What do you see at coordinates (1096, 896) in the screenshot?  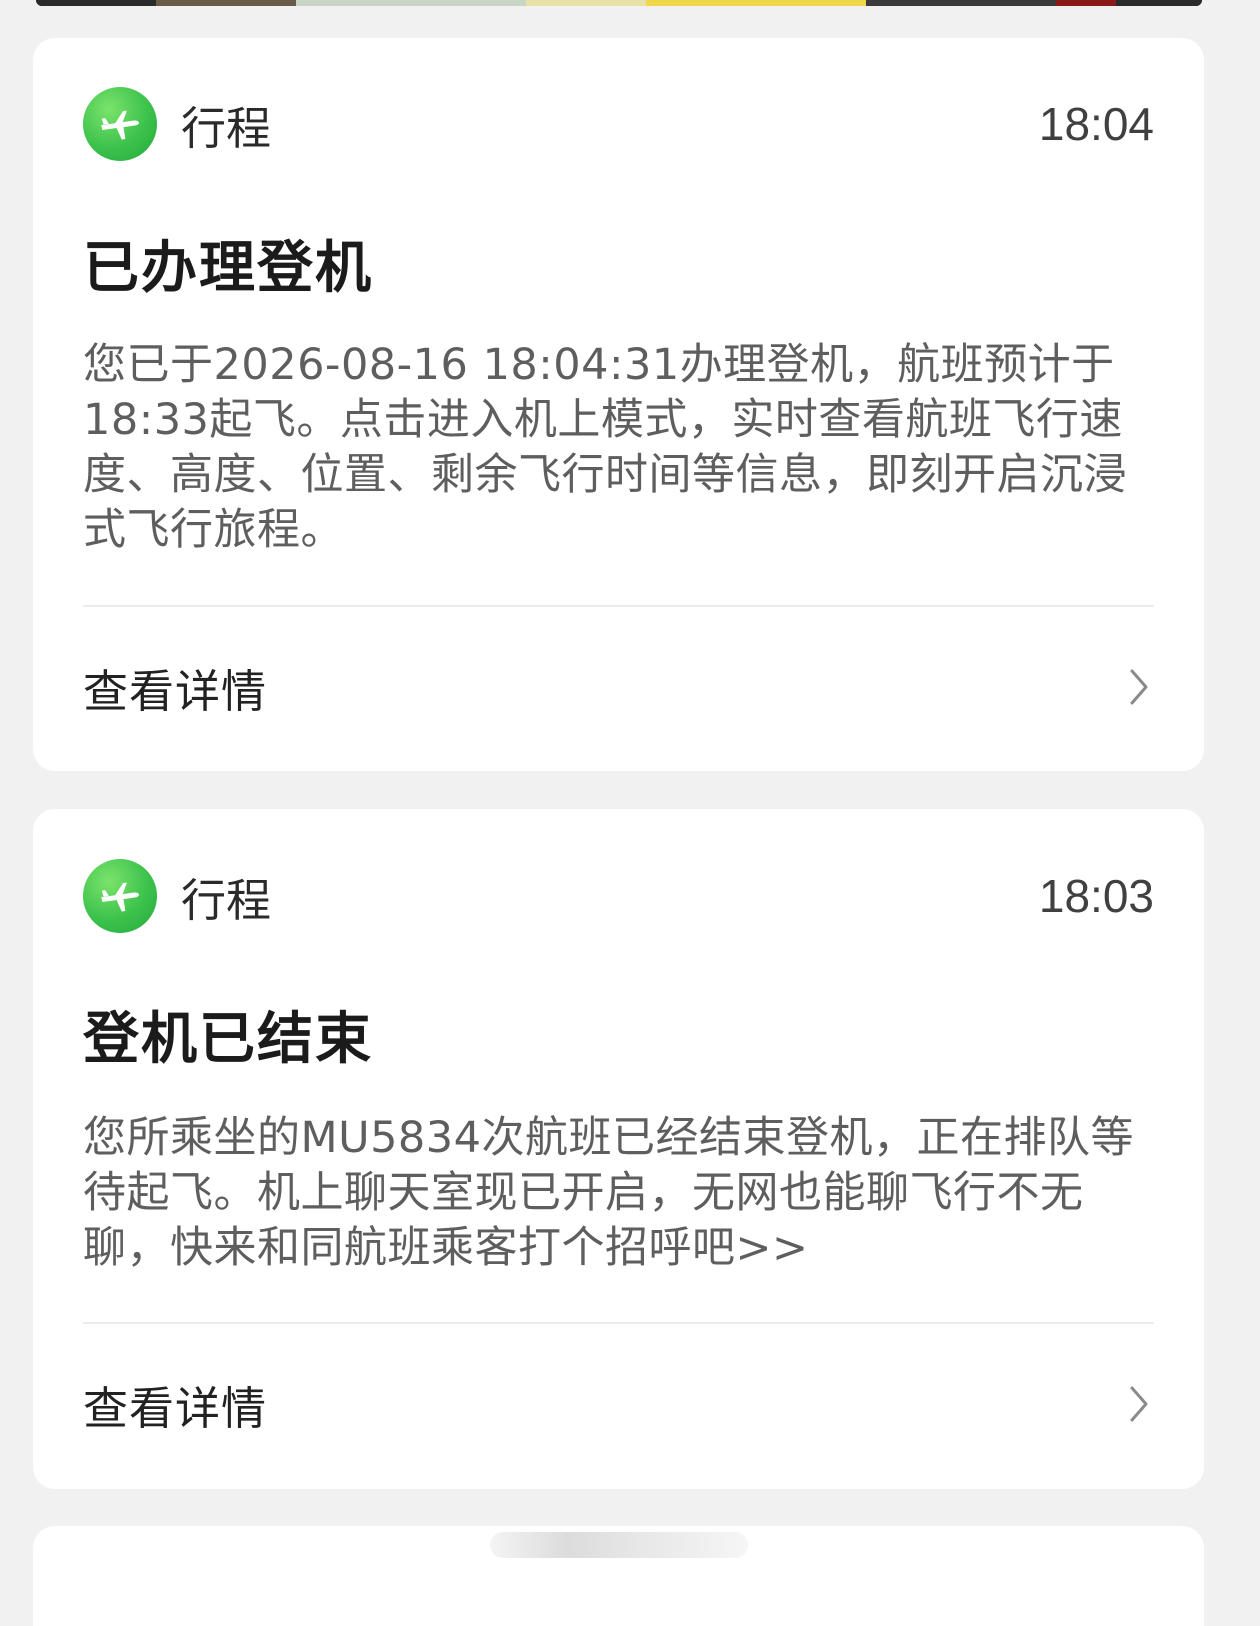 I see `notification-time: 18:03` at bounding box center [1096, 896].